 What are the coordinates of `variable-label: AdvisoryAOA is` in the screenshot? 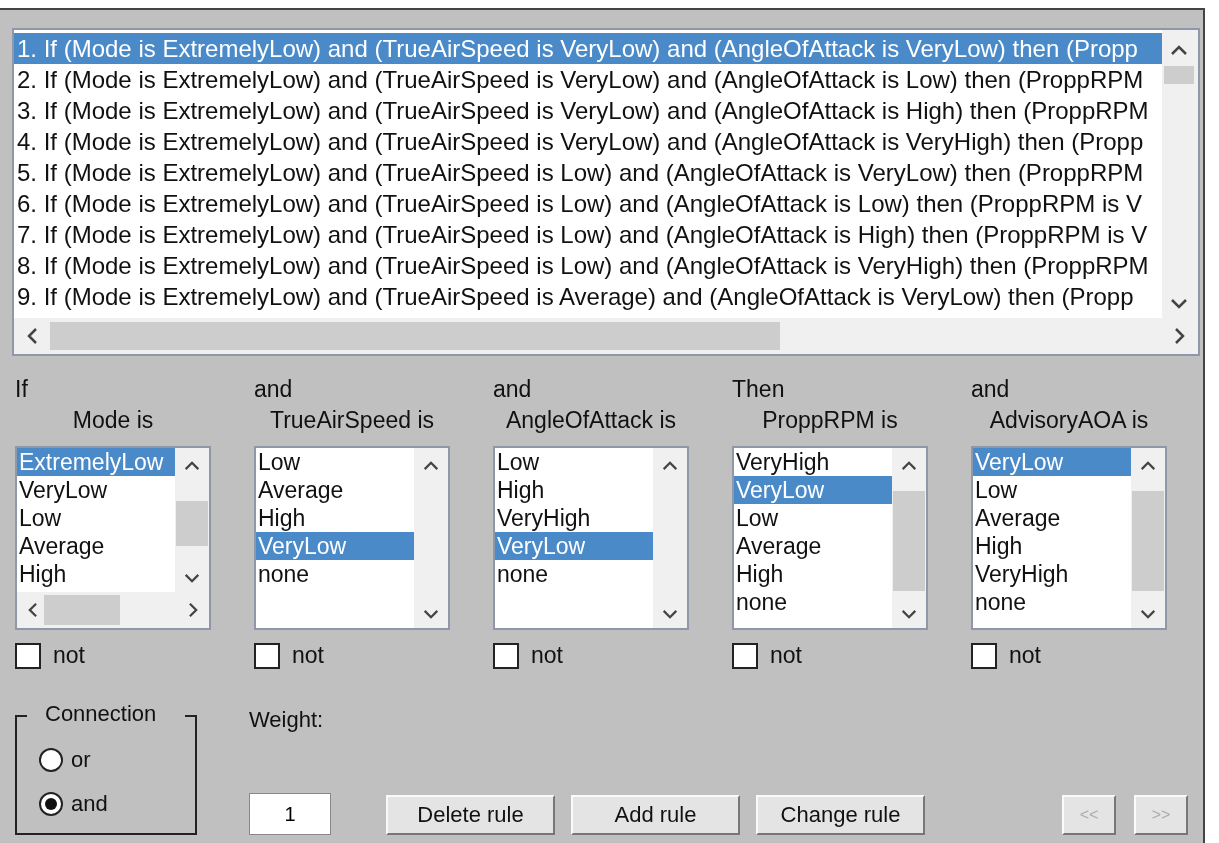 It's located at (1069, 420).